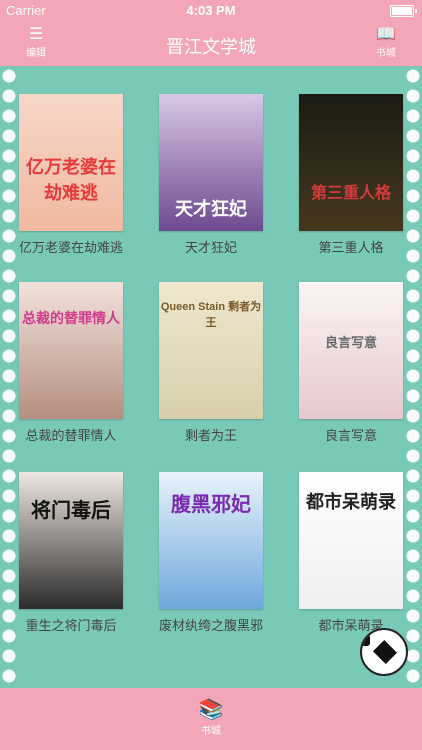  What do you see at coordinates (211, 209) in the screenshot?
I see `cover-title: 天才狂妃` at bounding box center [211, 209].